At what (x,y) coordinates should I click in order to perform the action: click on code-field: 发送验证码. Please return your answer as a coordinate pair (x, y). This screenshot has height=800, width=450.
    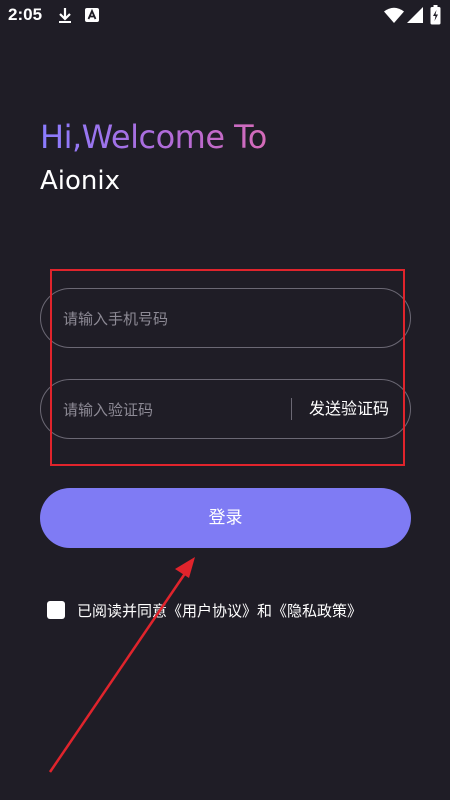
    Looking at the image, I should click on (225, 409).